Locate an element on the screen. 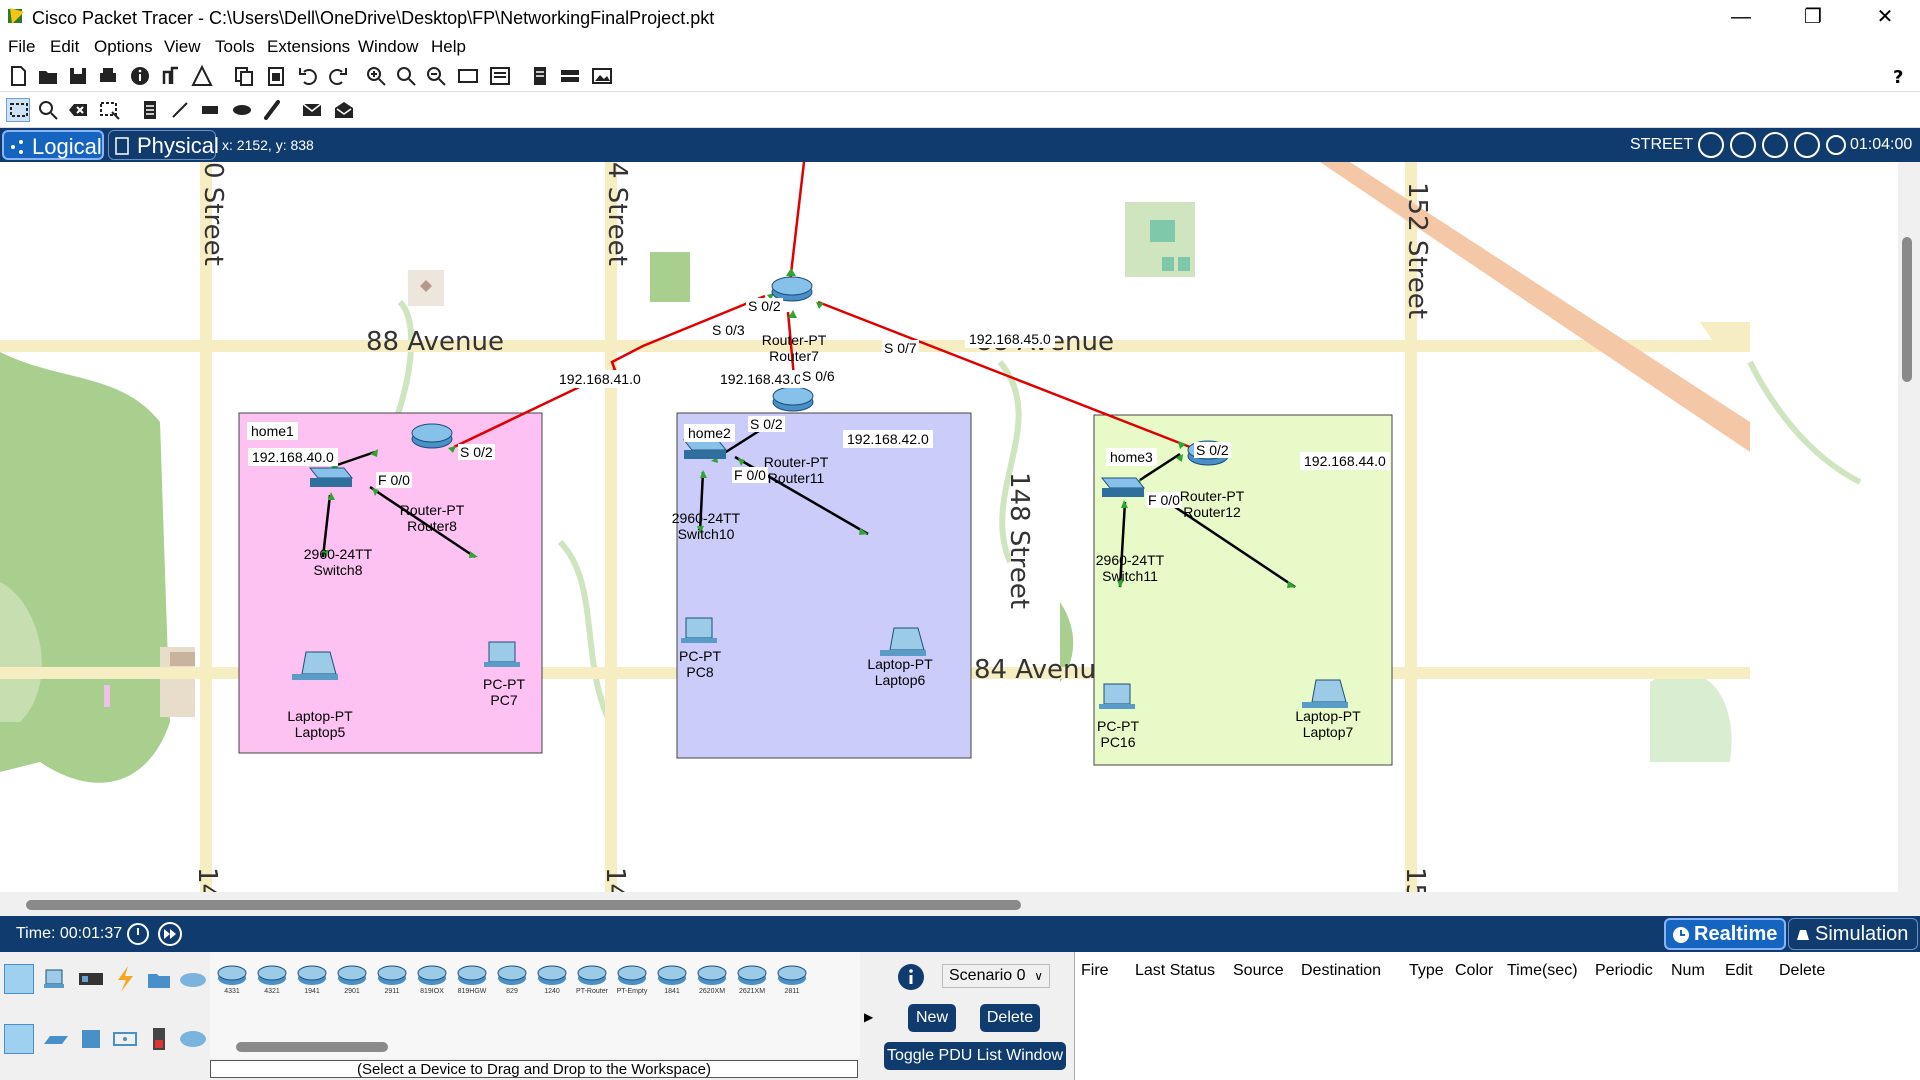  device-model-item: 4321 is located at coordinates (272, 979).